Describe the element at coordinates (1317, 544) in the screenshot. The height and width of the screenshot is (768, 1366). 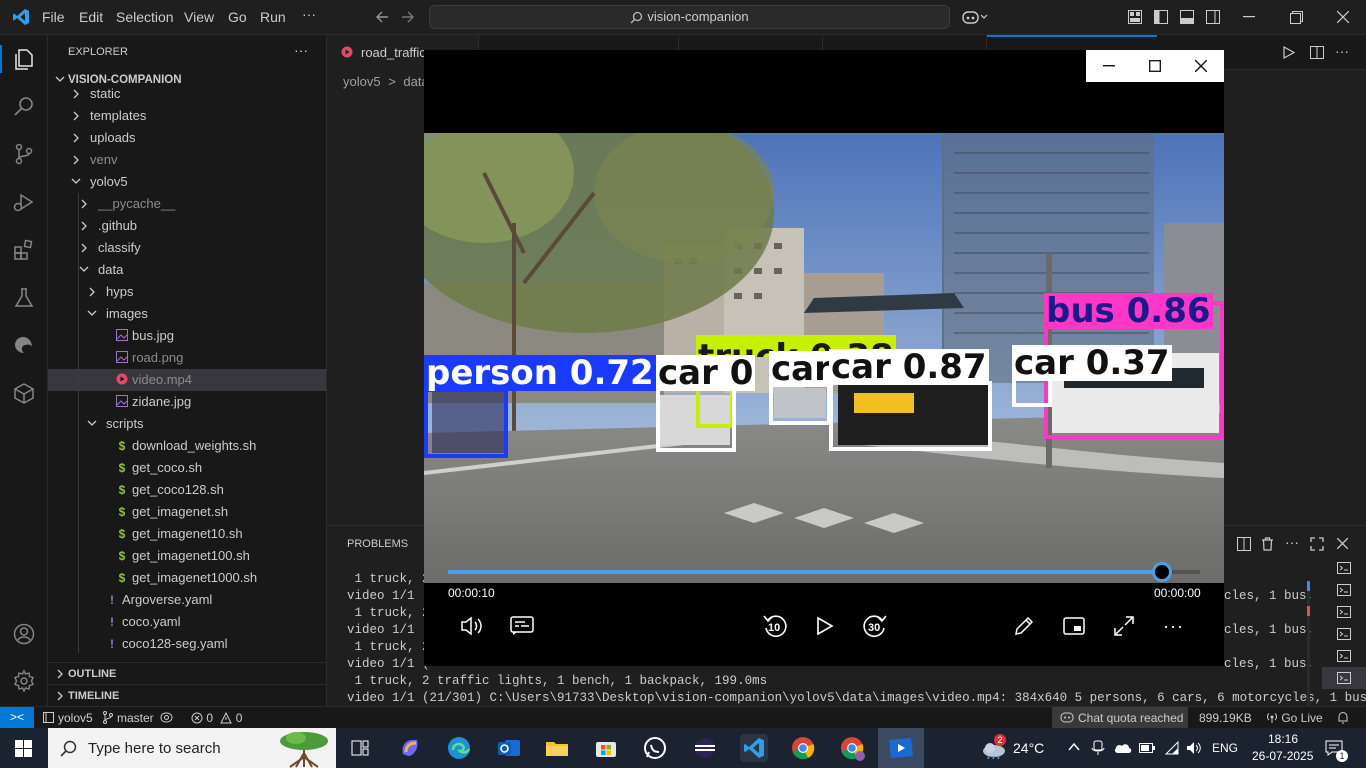
I see `maximize-panel-icon` at that location.